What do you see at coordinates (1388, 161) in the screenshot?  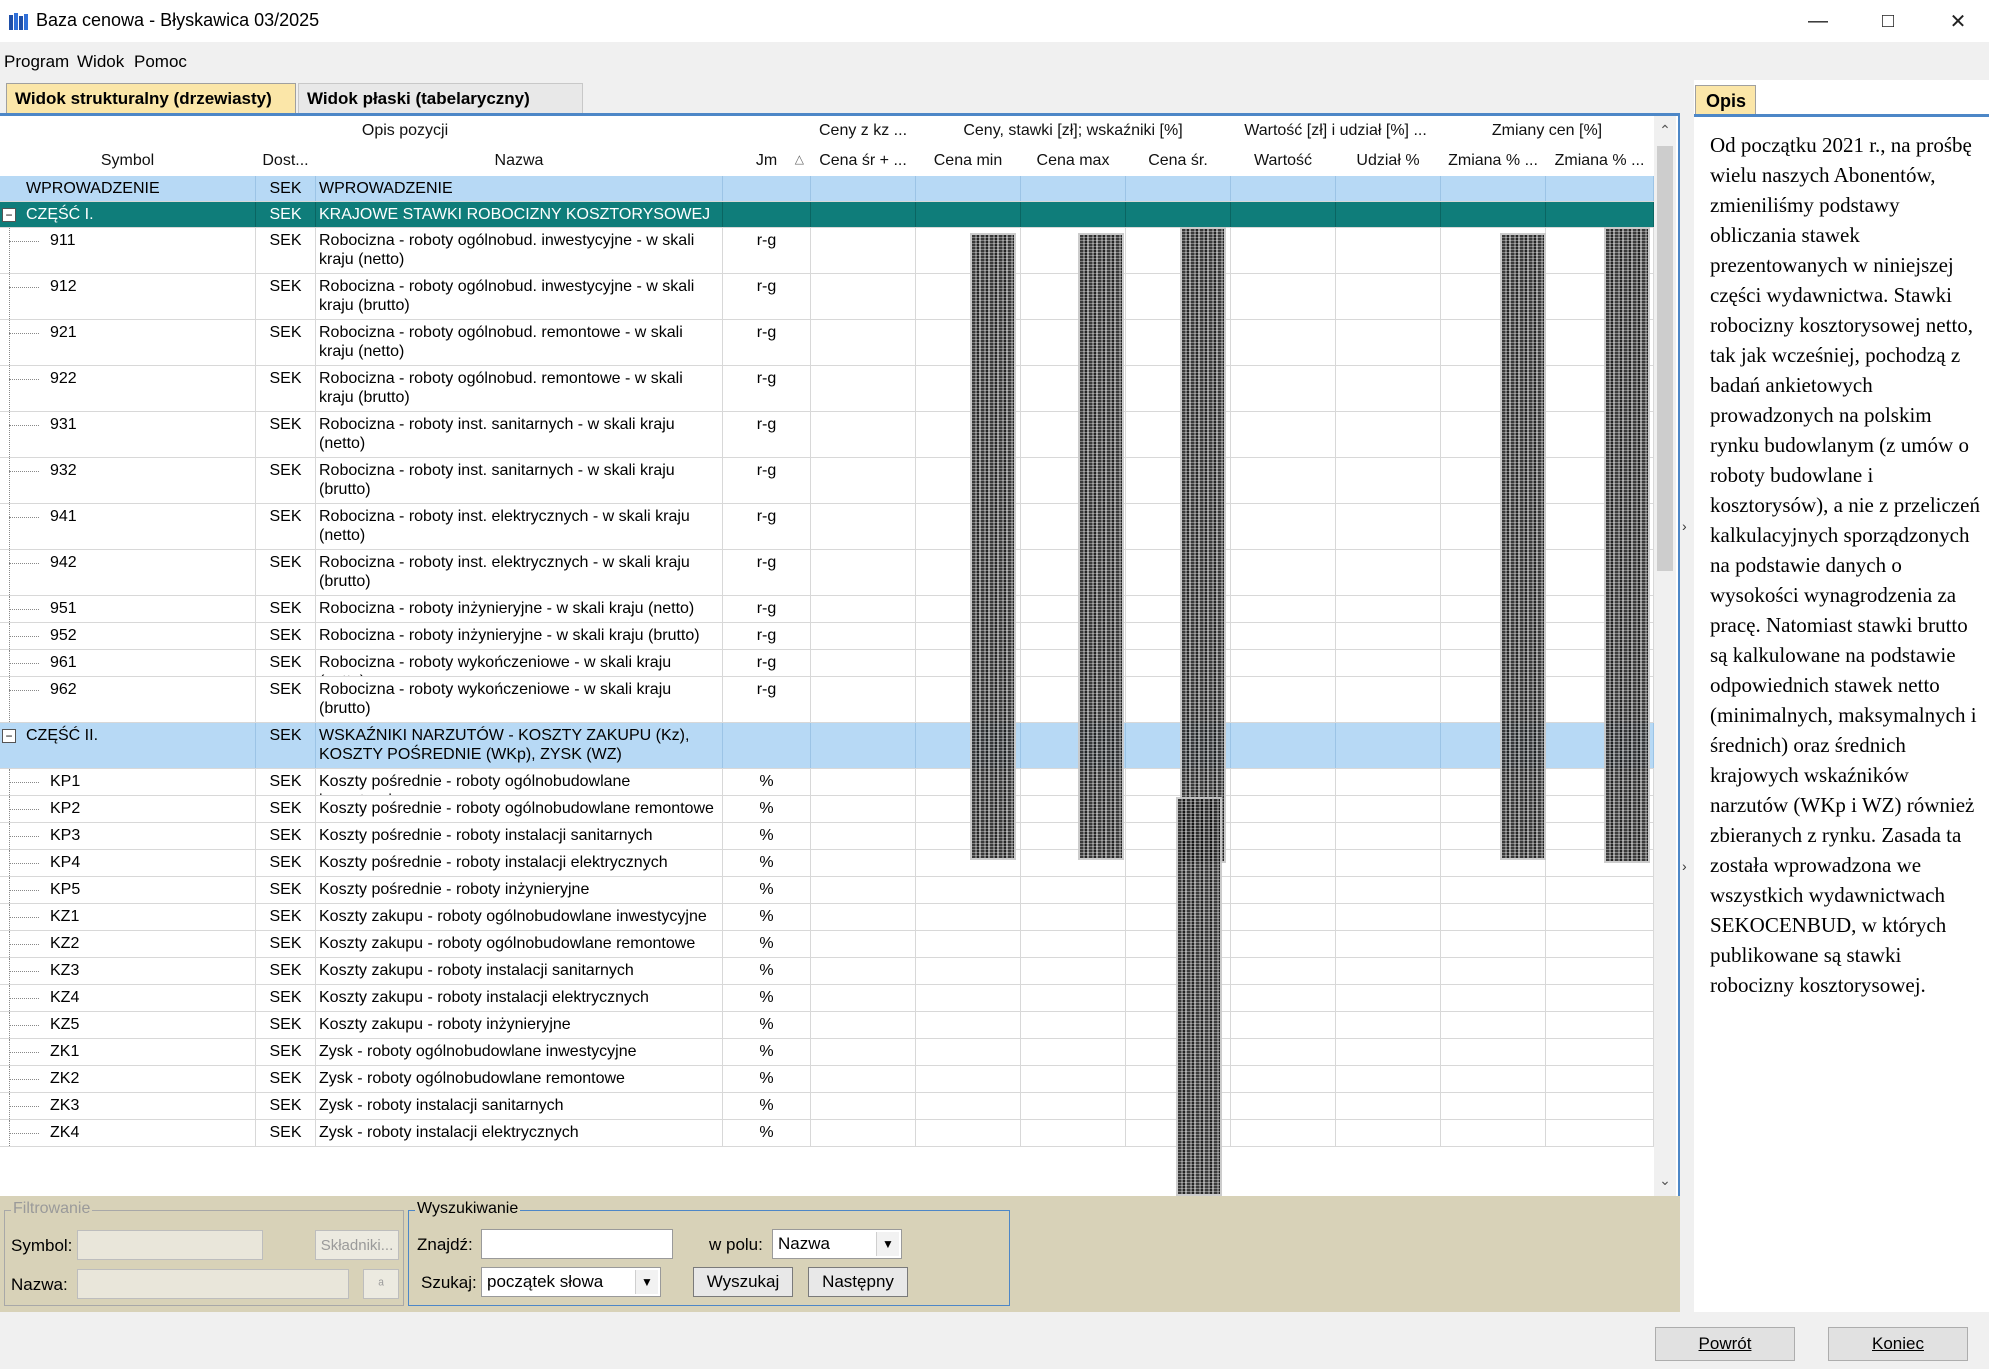 I see `col-header-udzial: Udział %` at bounding box center [1388, 161].